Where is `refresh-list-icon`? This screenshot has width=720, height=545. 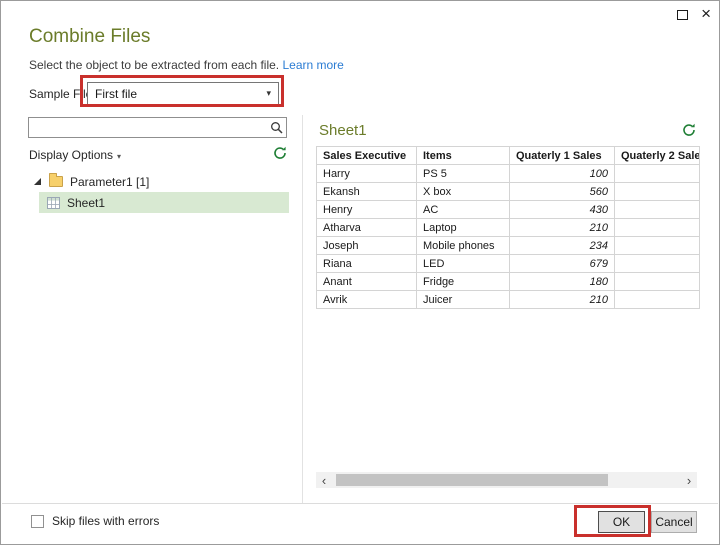 refresh-list-icon is located at coordinates (280, 155).